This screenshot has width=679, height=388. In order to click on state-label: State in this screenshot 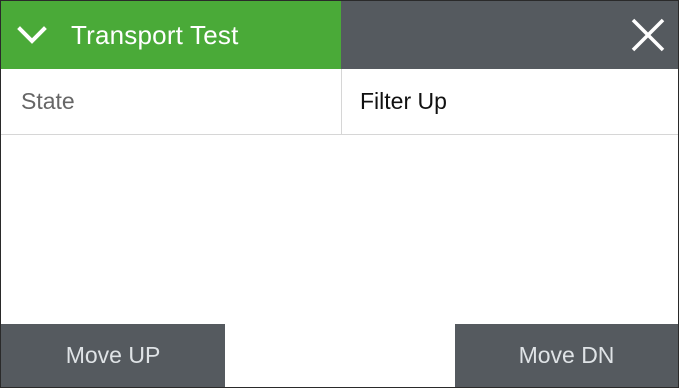, I will do `click(171, 101)`.